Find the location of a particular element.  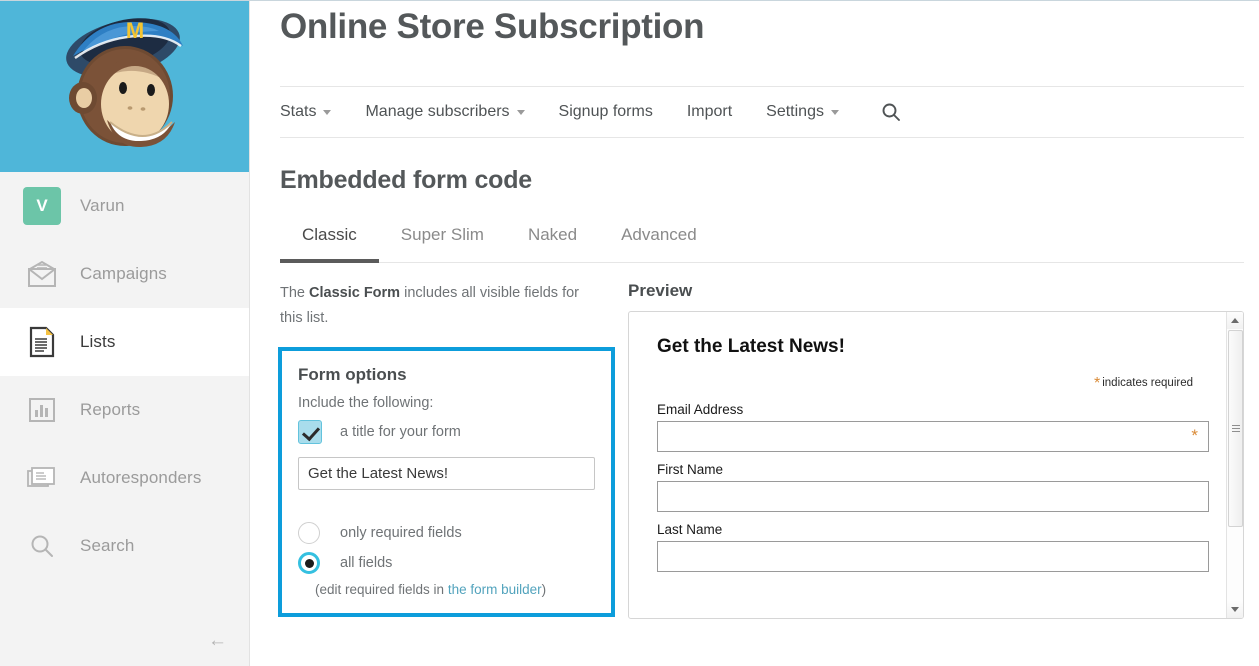

preview-field-label: Last Name is located at coordinates (690, 529).